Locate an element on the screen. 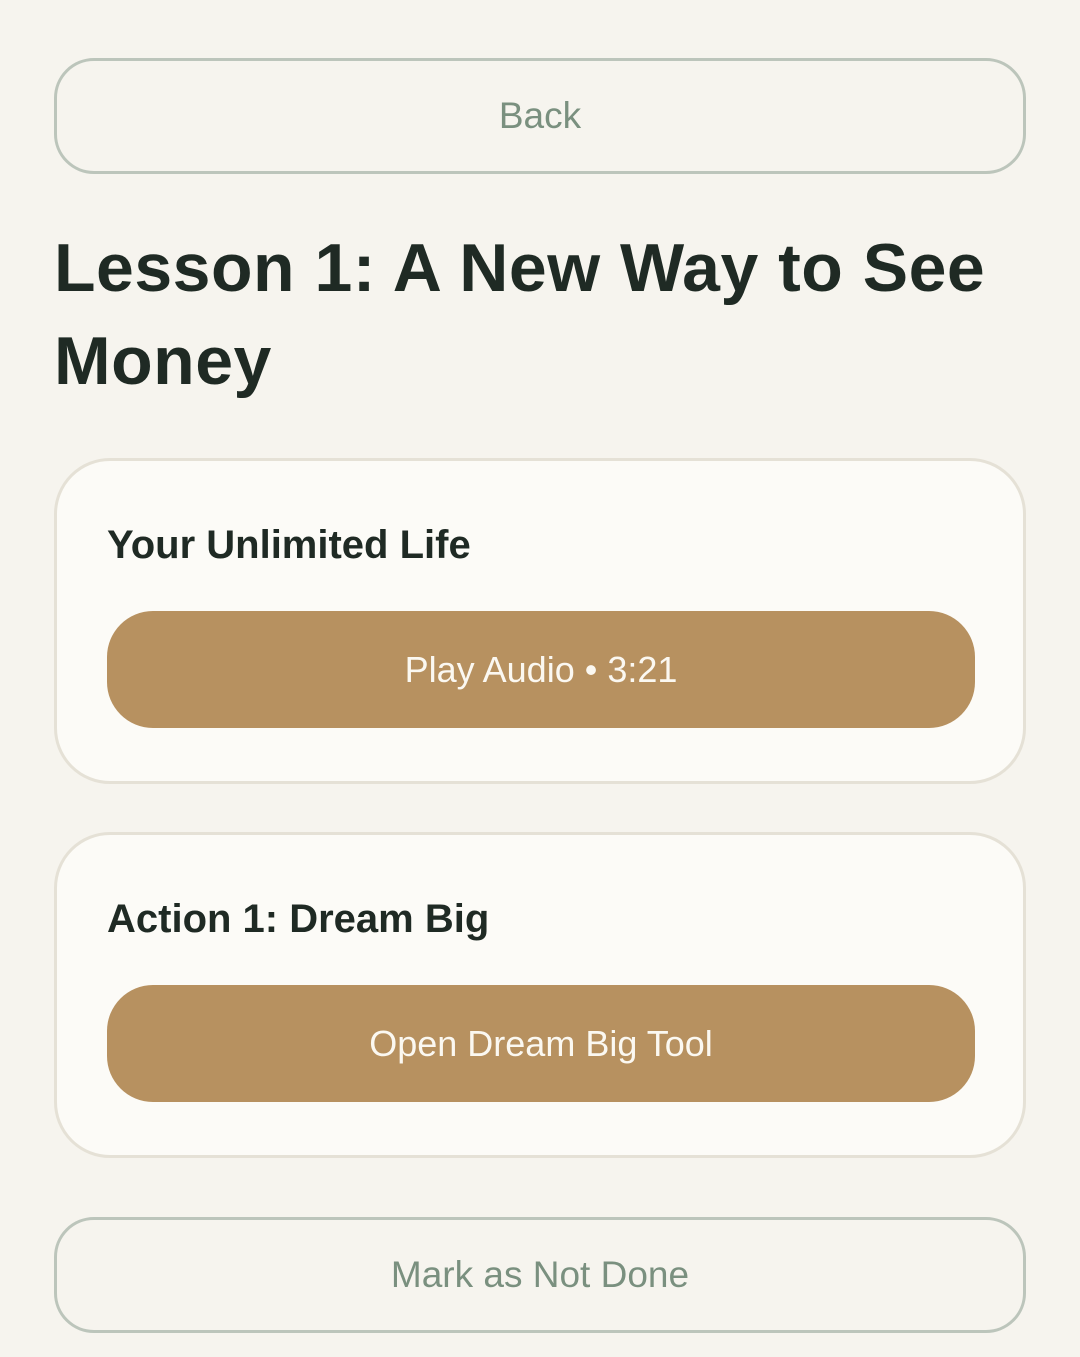 Image resolution: width=1080 pixels, height=1357 pixels. play-audio-button: Play Audio • 3:21 is located at coordinates (541, 669).